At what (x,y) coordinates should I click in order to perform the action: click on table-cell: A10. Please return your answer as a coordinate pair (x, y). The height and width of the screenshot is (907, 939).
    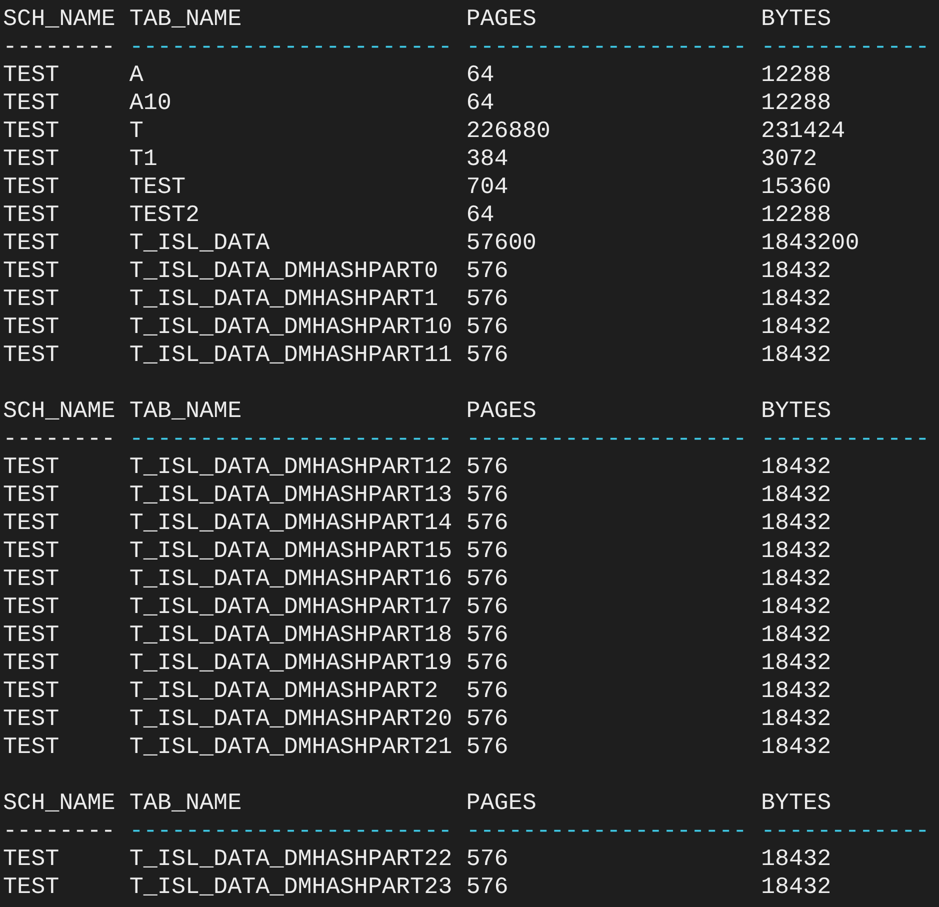
    Looking at the image, I should click on (150, 104).